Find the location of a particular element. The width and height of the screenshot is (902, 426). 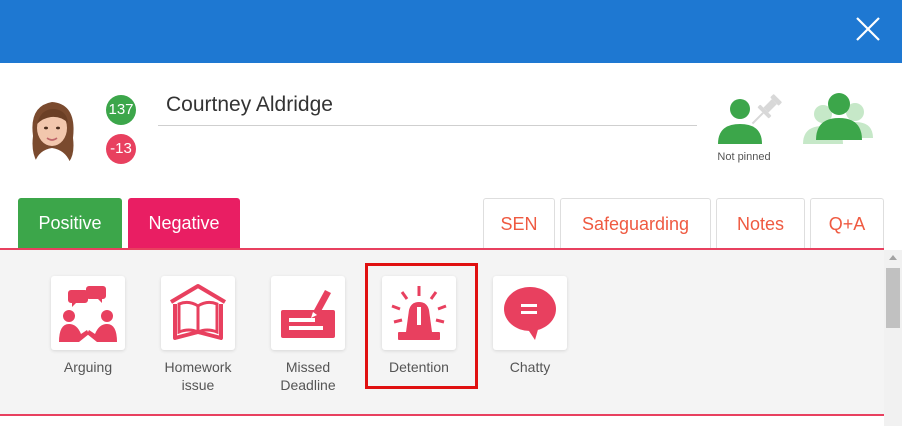

behaviour-label: Missed Deadline is located at coordinates (308, 376).